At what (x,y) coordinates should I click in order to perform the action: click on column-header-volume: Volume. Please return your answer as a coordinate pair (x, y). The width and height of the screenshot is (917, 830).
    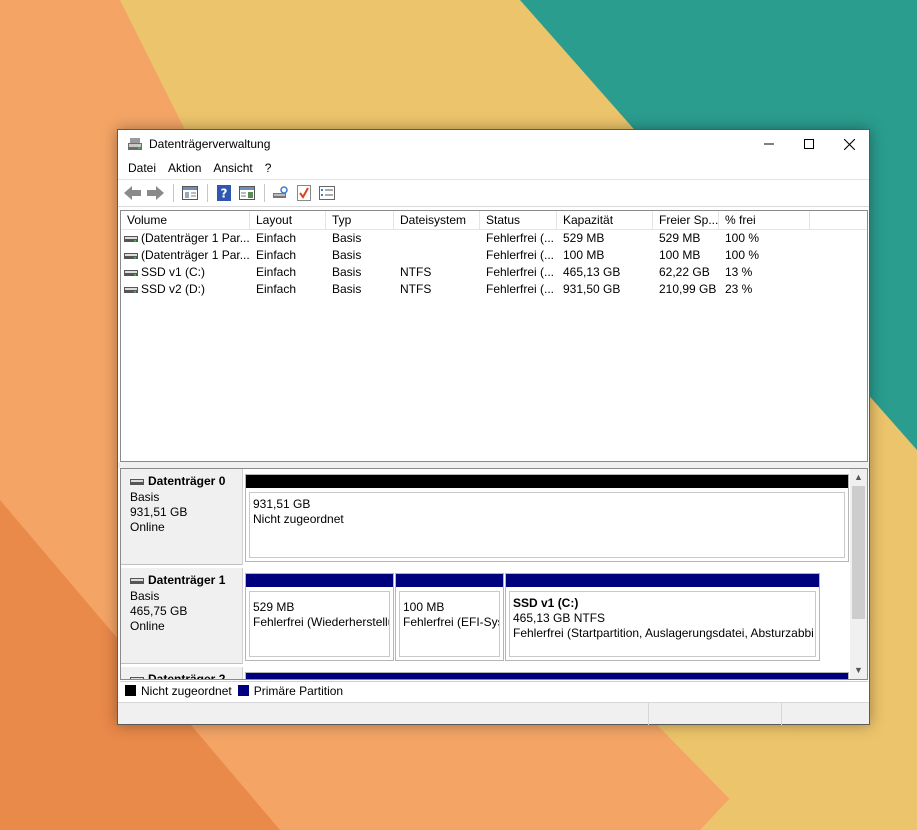
    Looking at the image, I should click on (185, 220).